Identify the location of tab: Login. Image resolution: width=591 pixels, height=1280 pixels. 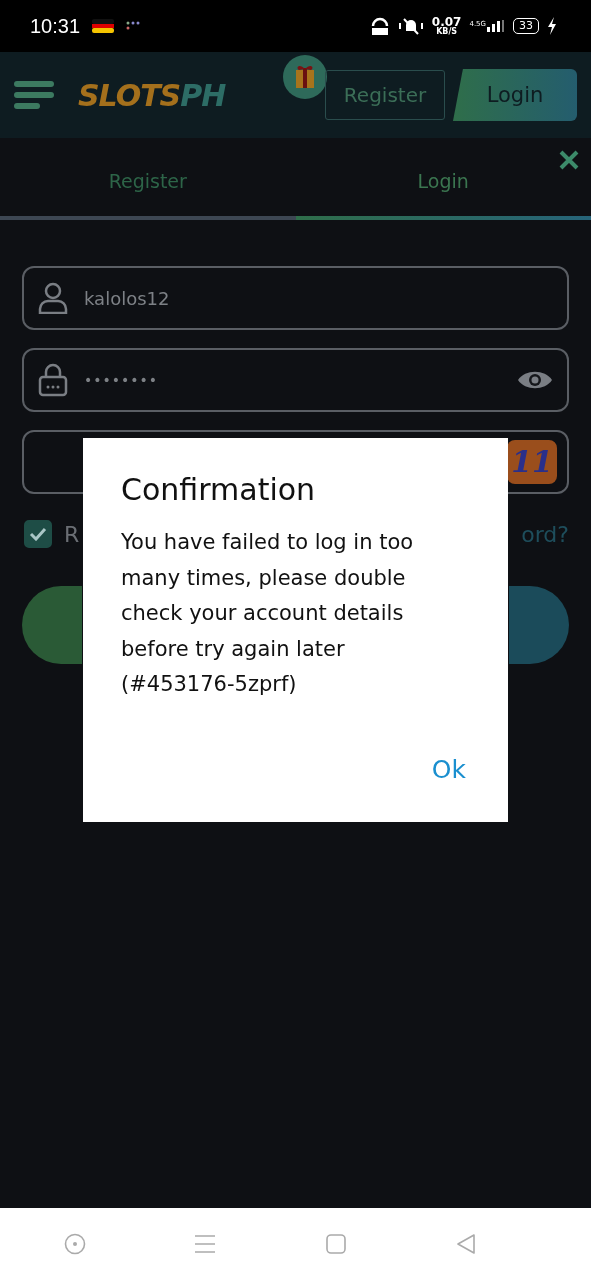
(443, 179).